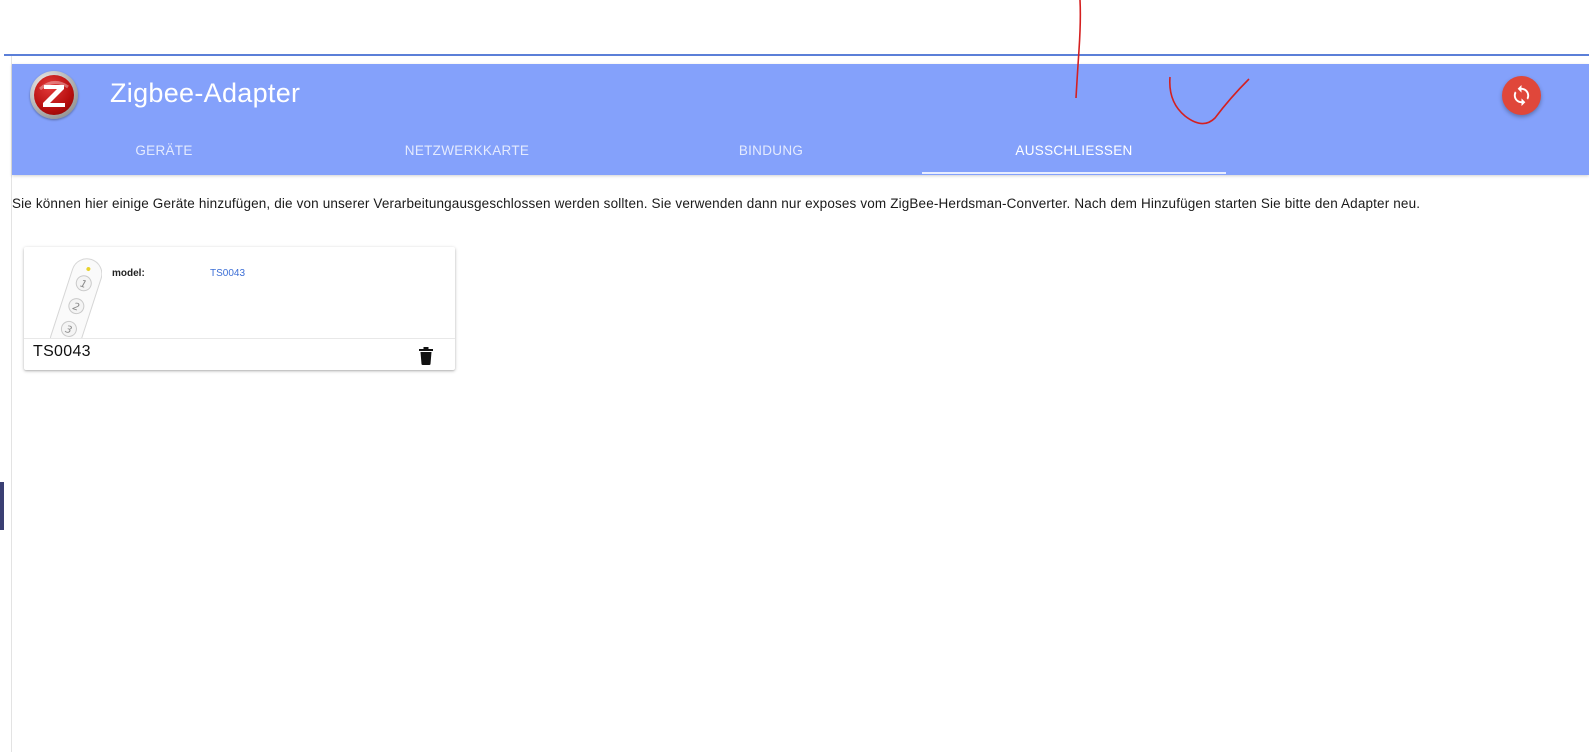  I want to click on left-edge-marker, so click(2, 506).